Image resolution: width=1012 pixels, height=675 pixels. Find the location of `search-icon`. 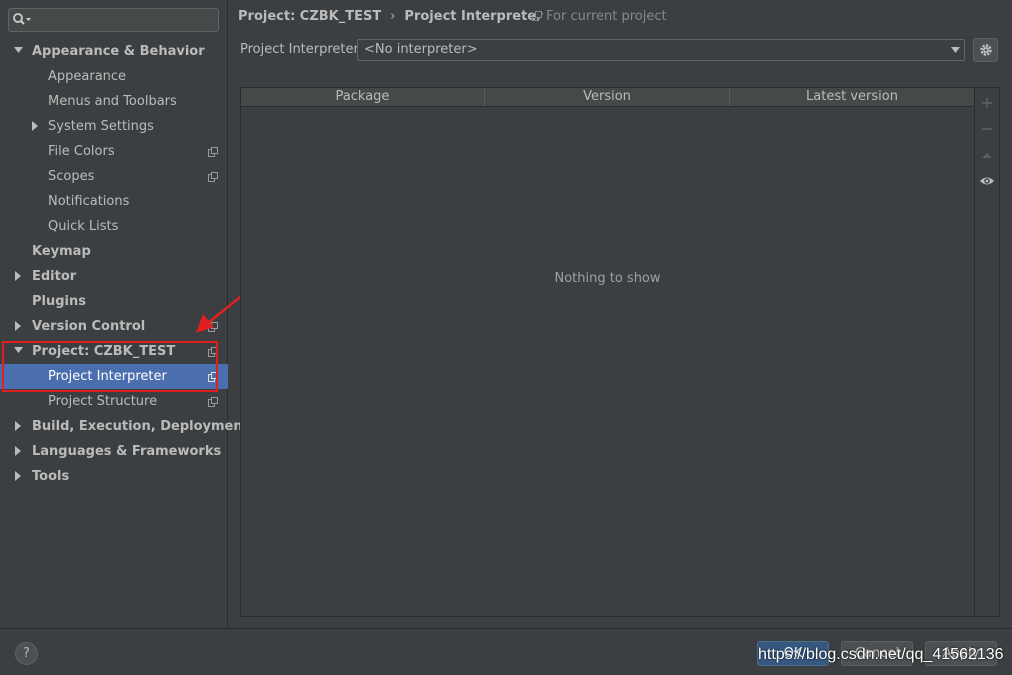

search-icon is located at coordinates (22, 19).